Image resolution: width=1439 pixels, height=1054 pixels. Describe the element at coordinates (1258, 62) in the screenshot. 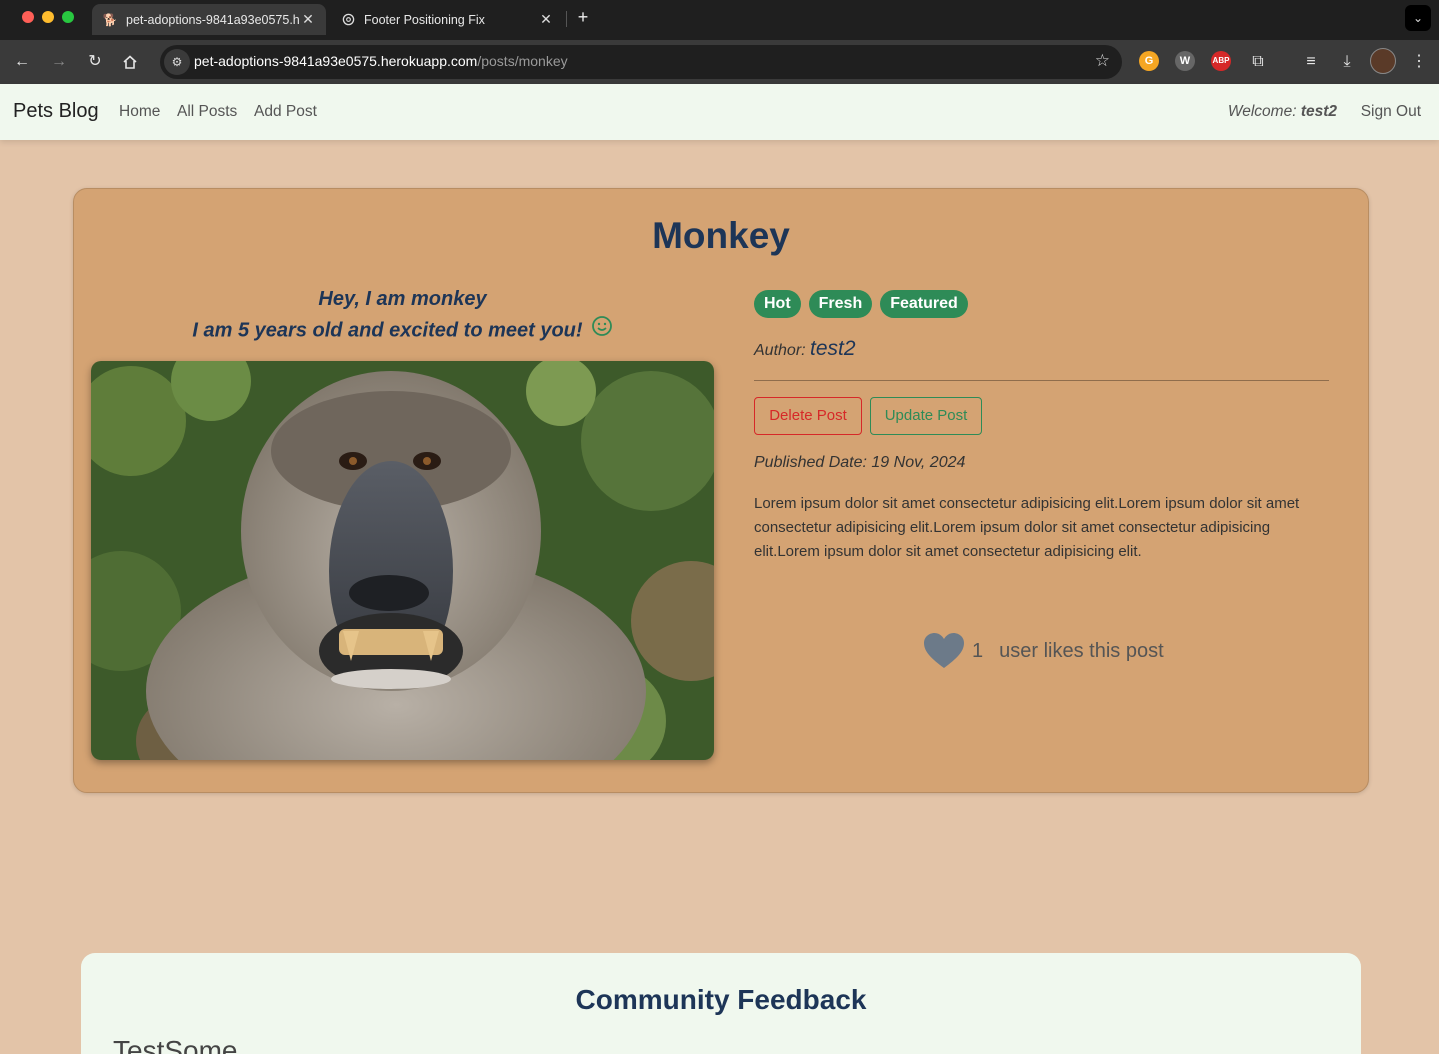

I see `extensions-puzzle-icon: ⧉` at that location.